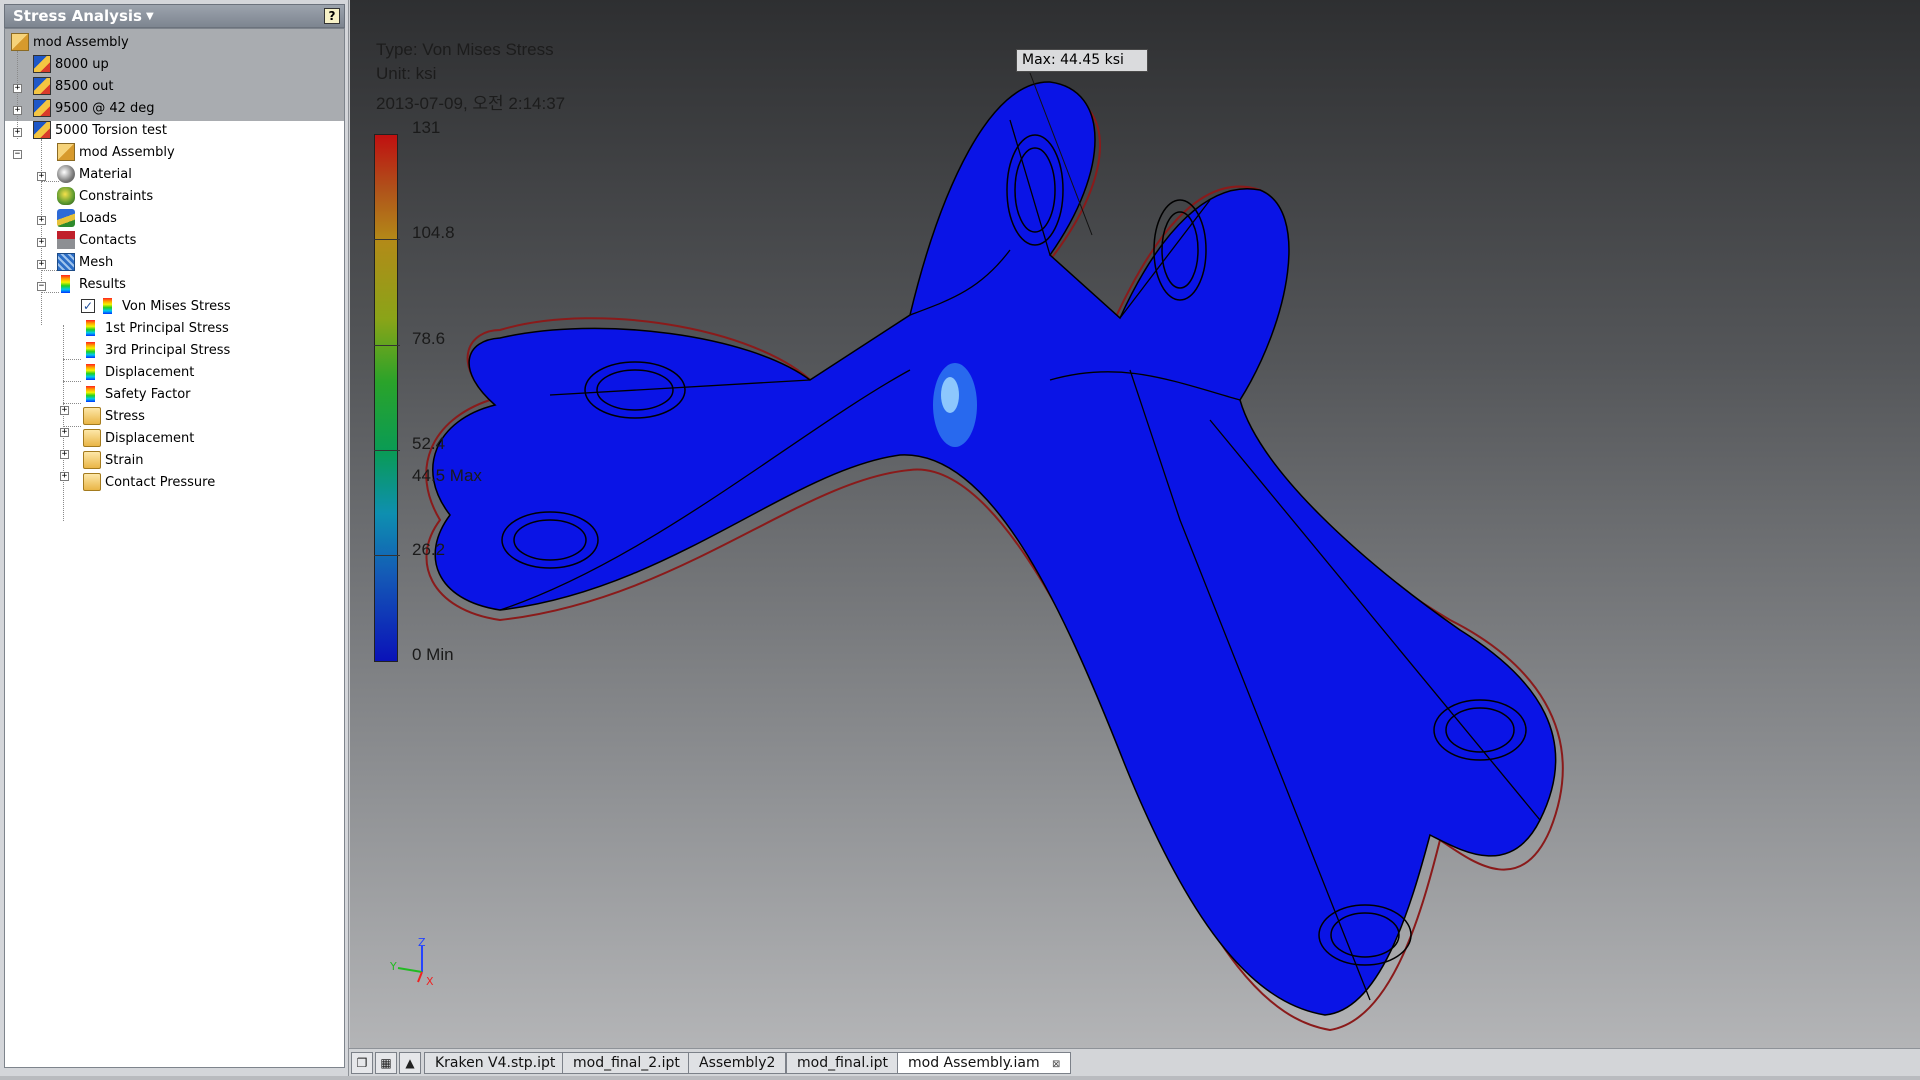 This screenshot has width=1920, height=1080. Describe the element at coordinates (94, 174) in the screenshot. I see `tree-node-material: Material` at that location.